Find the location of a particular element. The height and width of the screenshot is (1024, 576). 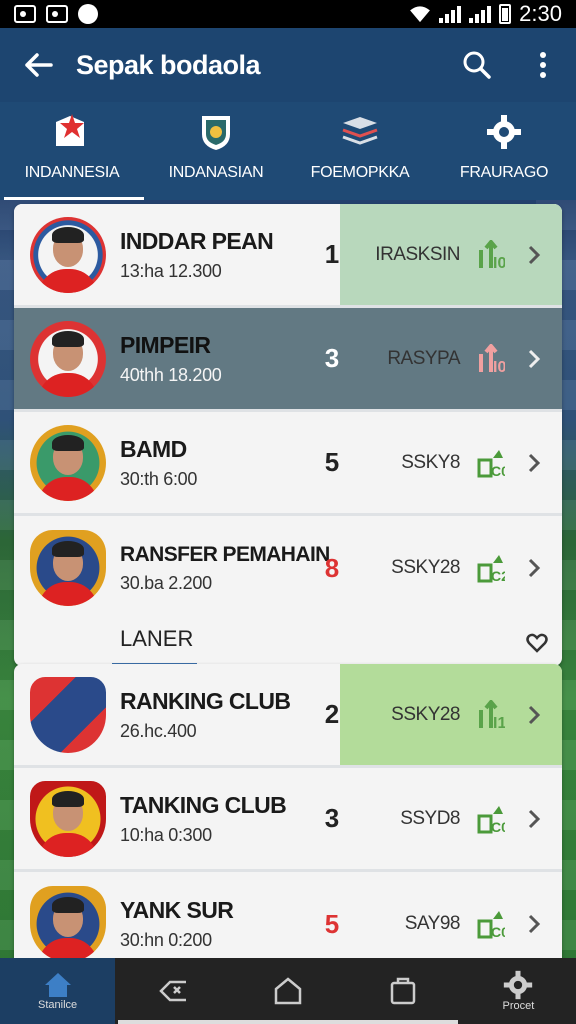

nav-home-button is located at coordinates (287, 991).